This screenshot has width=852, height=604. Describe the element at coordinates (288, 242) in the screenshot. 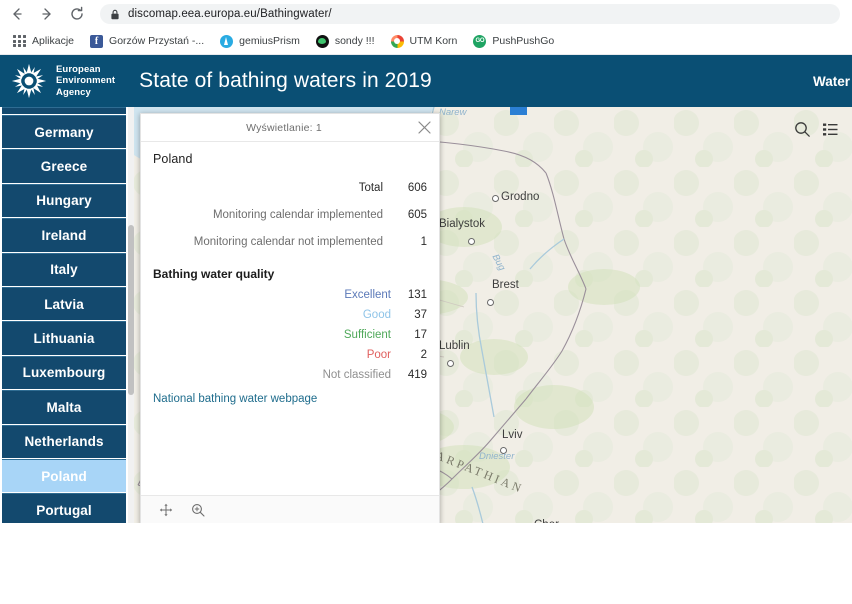

I see `stat-label: Monitoring calendar not implemented` at that location.